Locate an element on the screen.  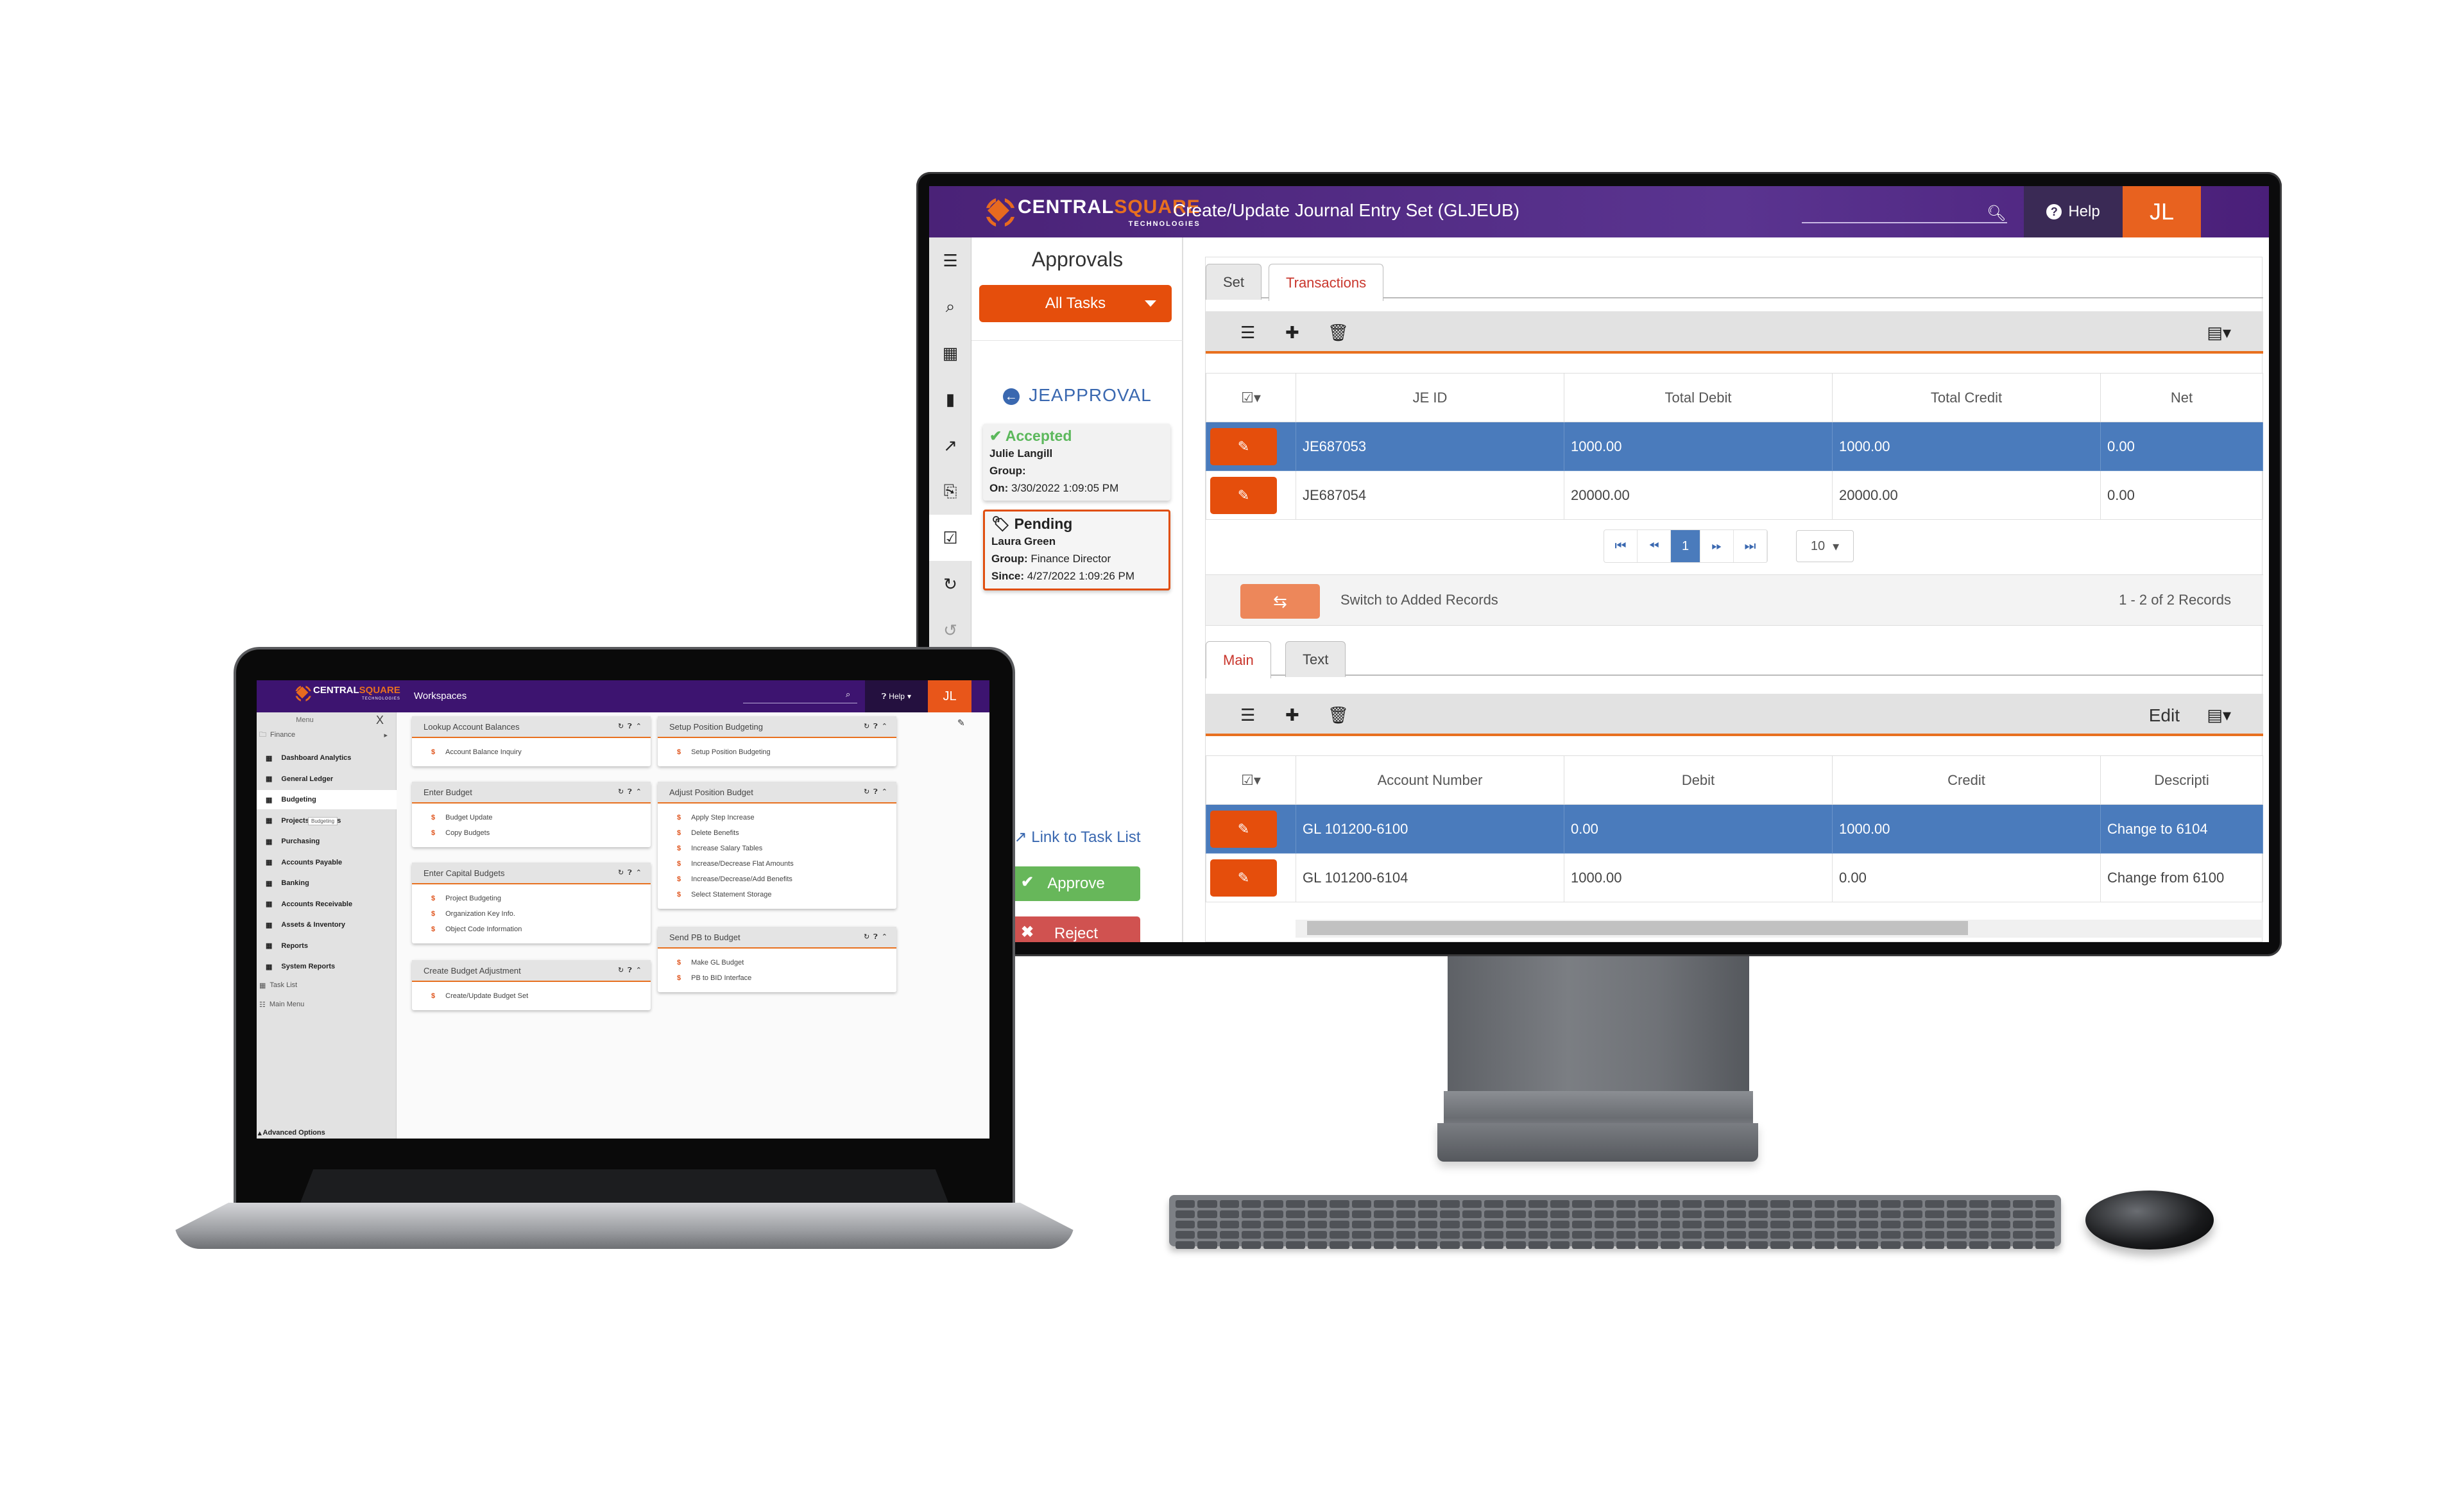
workspace-link: $ Account Balance Inquiry is located at coordinates (541, 752).